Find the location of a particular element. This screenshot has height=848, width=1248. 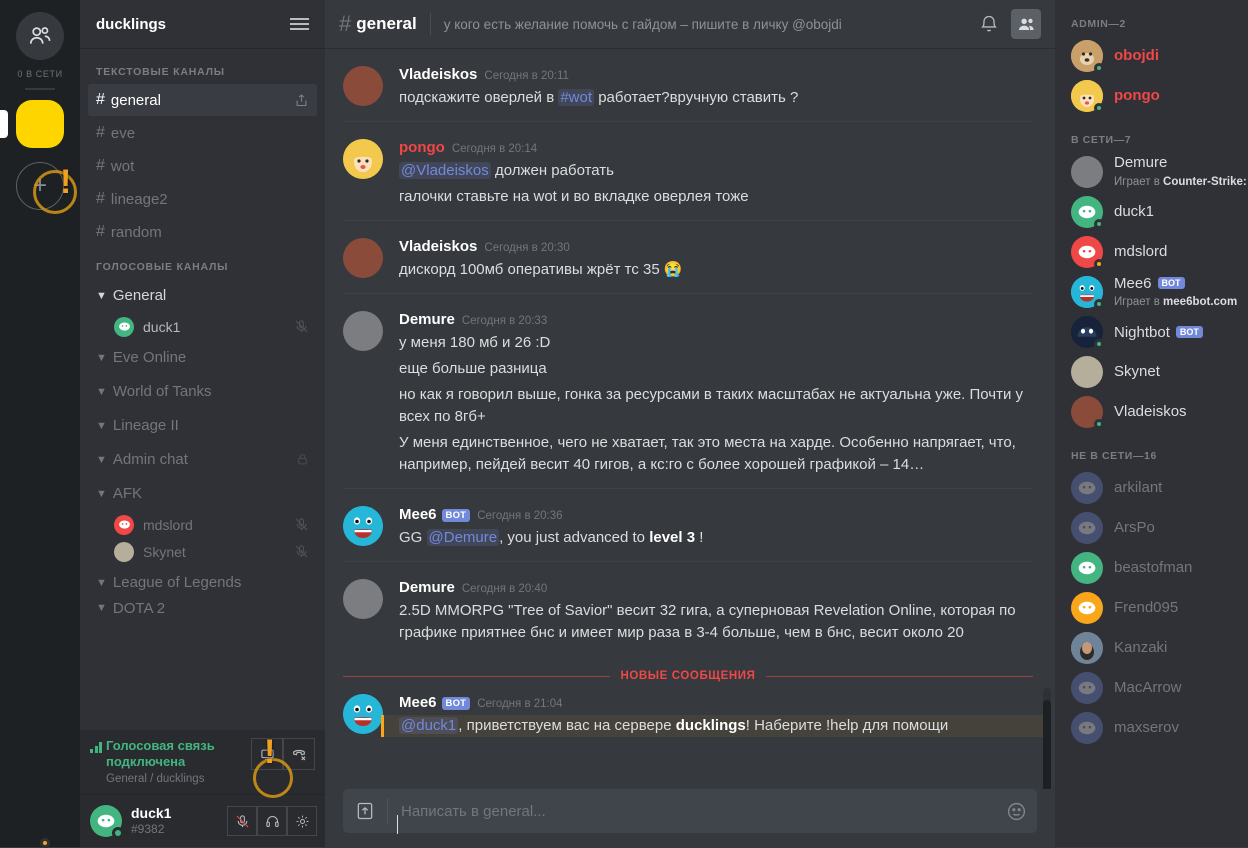

member-row: obojdi is located at coordinates (1151, 56).